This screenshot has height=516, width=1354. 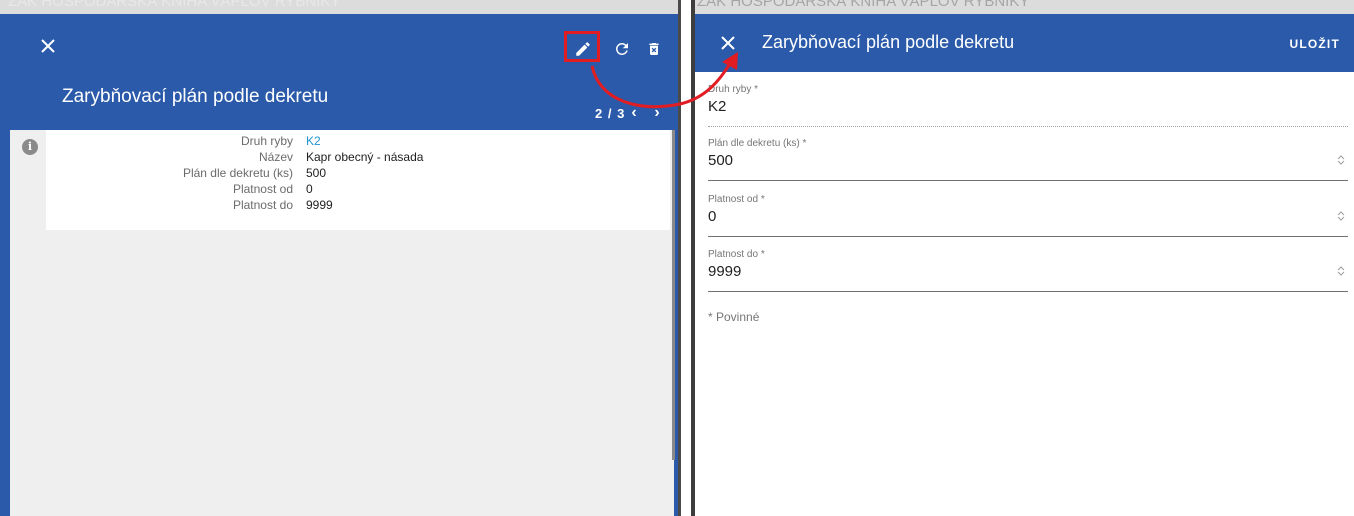 I want to click on chevron-left-icon: ‹, so click(x=634, y=113).